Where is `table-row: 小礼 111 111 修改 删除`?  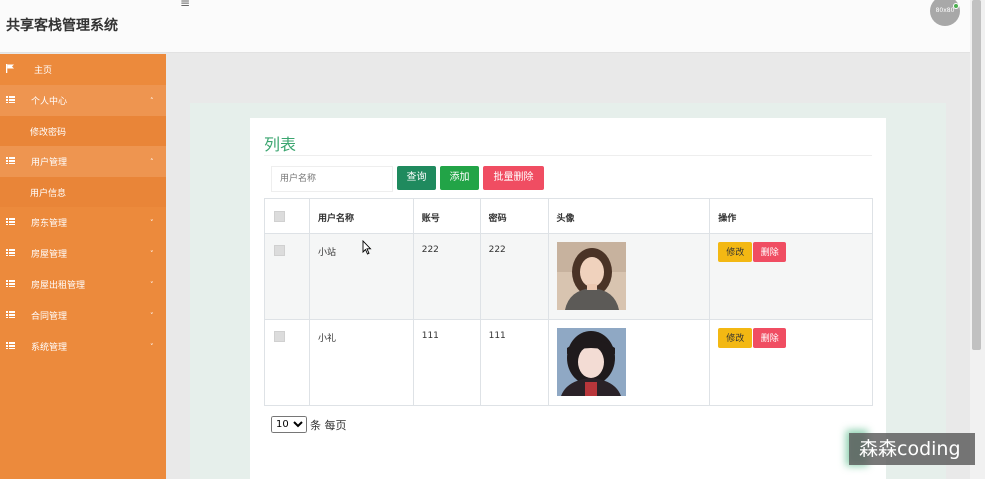 table-row: 小礼 111 111 修改 删除 is located at coordinates (568, 362).